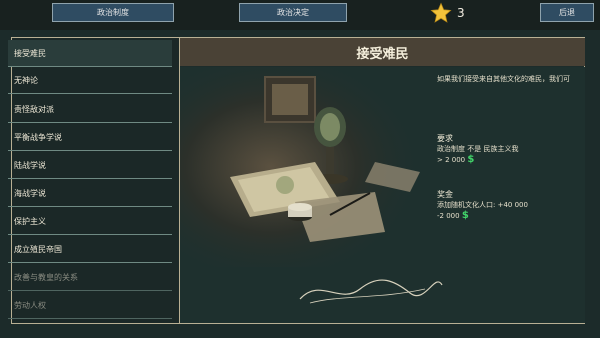 The image size is (600, 338). I want to click on decision-item-labor-rights: 劳动人权, so click(90, 305).